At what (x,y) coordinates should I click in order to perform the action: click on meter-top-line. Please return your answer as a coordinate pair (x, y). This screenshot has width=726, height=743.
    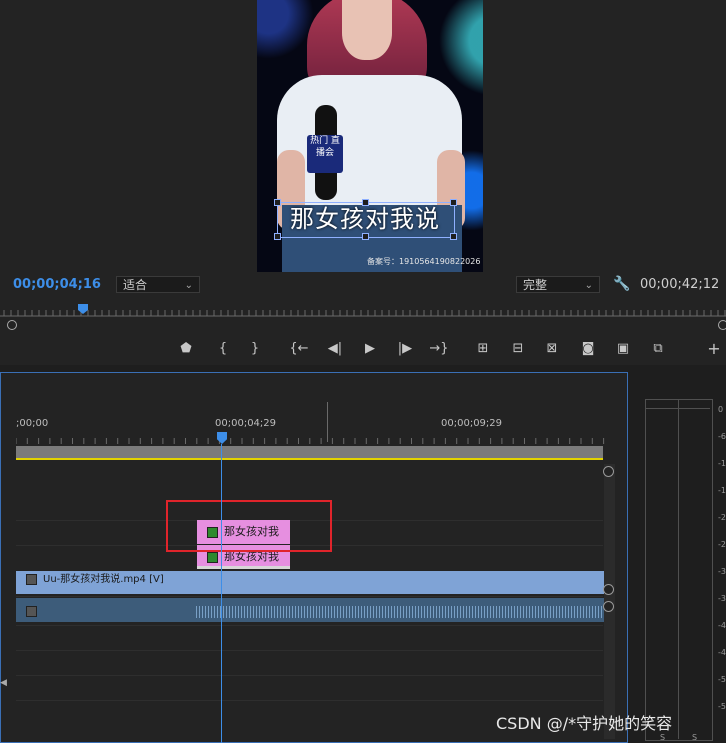
    Looking at the image, I should click on (678, 408).